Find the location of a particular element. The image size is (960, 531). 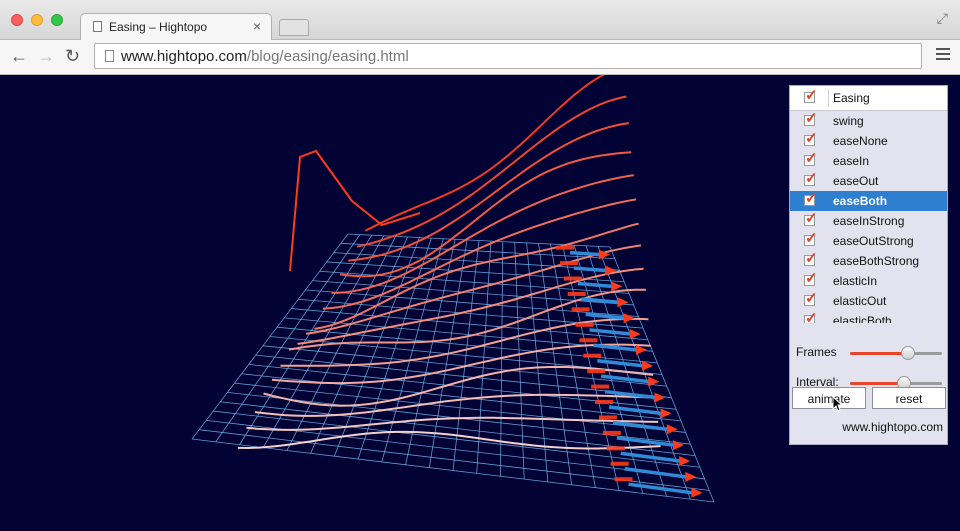

list-header-label: Easing is located at coordinates (851, 98).